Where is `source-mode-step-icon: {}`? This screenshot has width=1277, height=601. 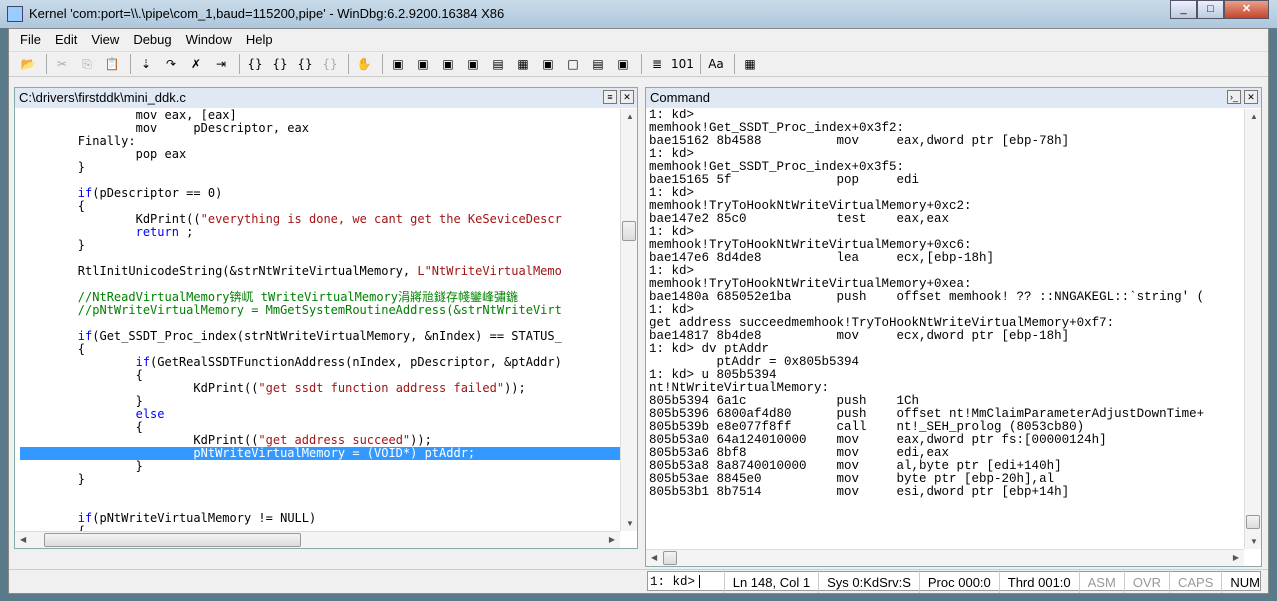
source-mode-step-icon: {} is located at coordinates (255, 64).